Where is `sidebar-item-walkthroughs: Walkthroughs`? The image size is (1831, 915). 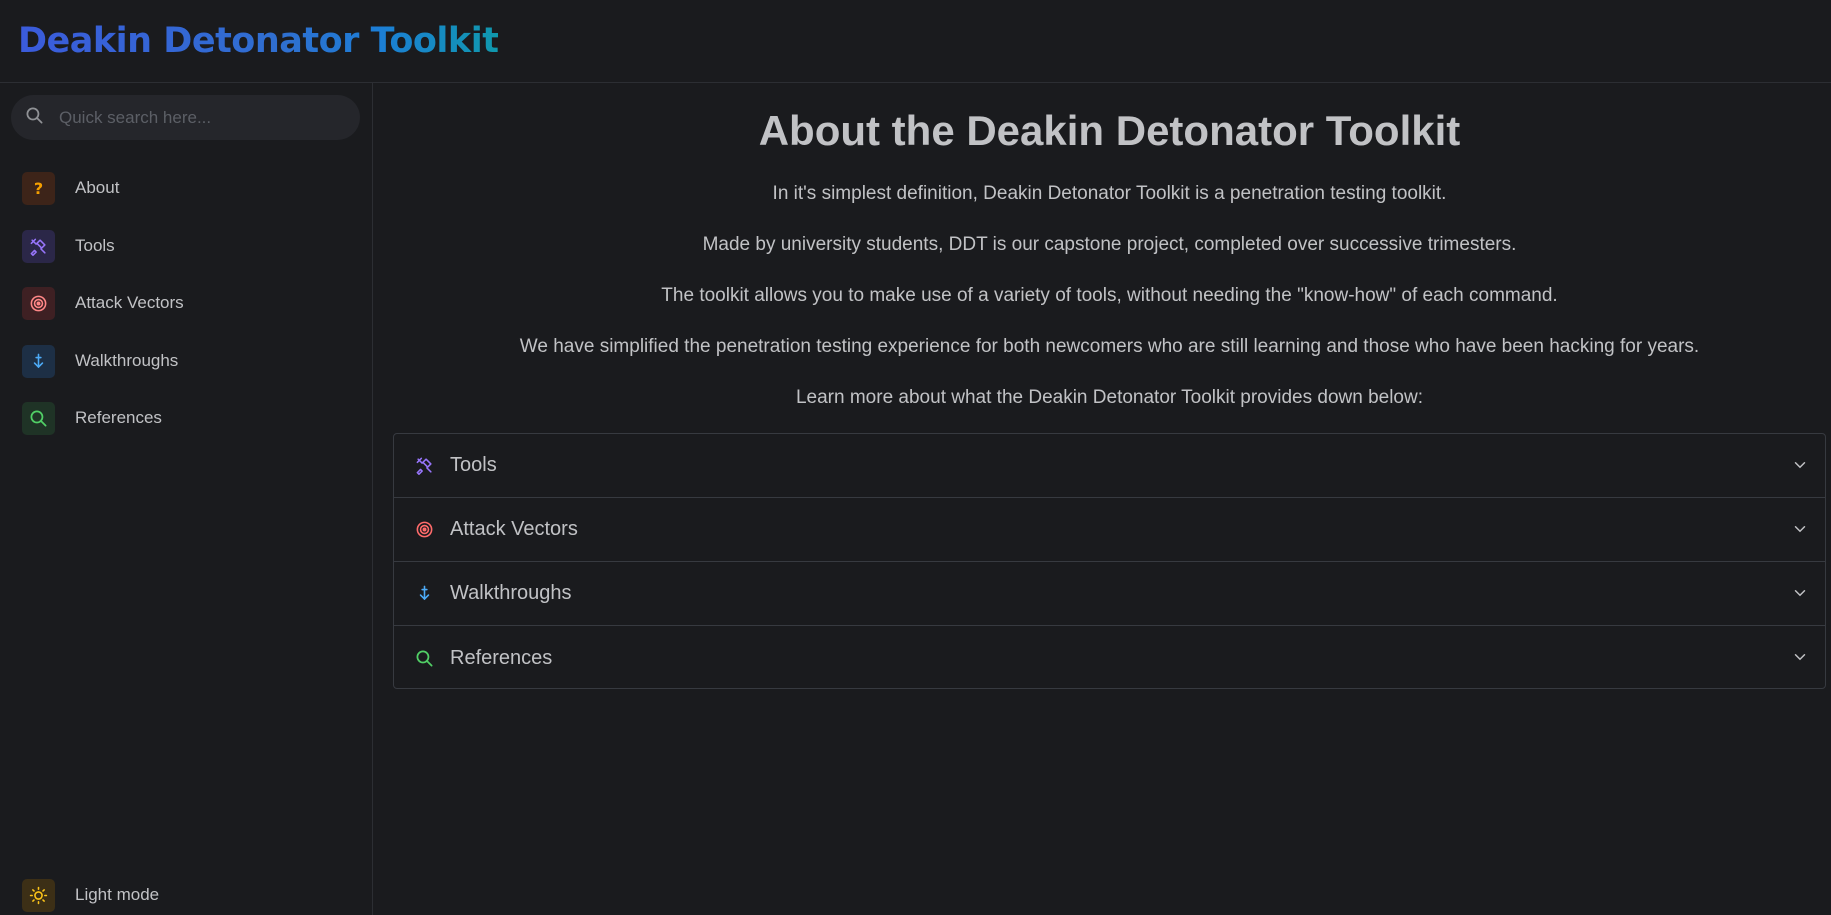 sidebar-item-walkthroughs: Walkthroughs is located at coordinates (187, 361).